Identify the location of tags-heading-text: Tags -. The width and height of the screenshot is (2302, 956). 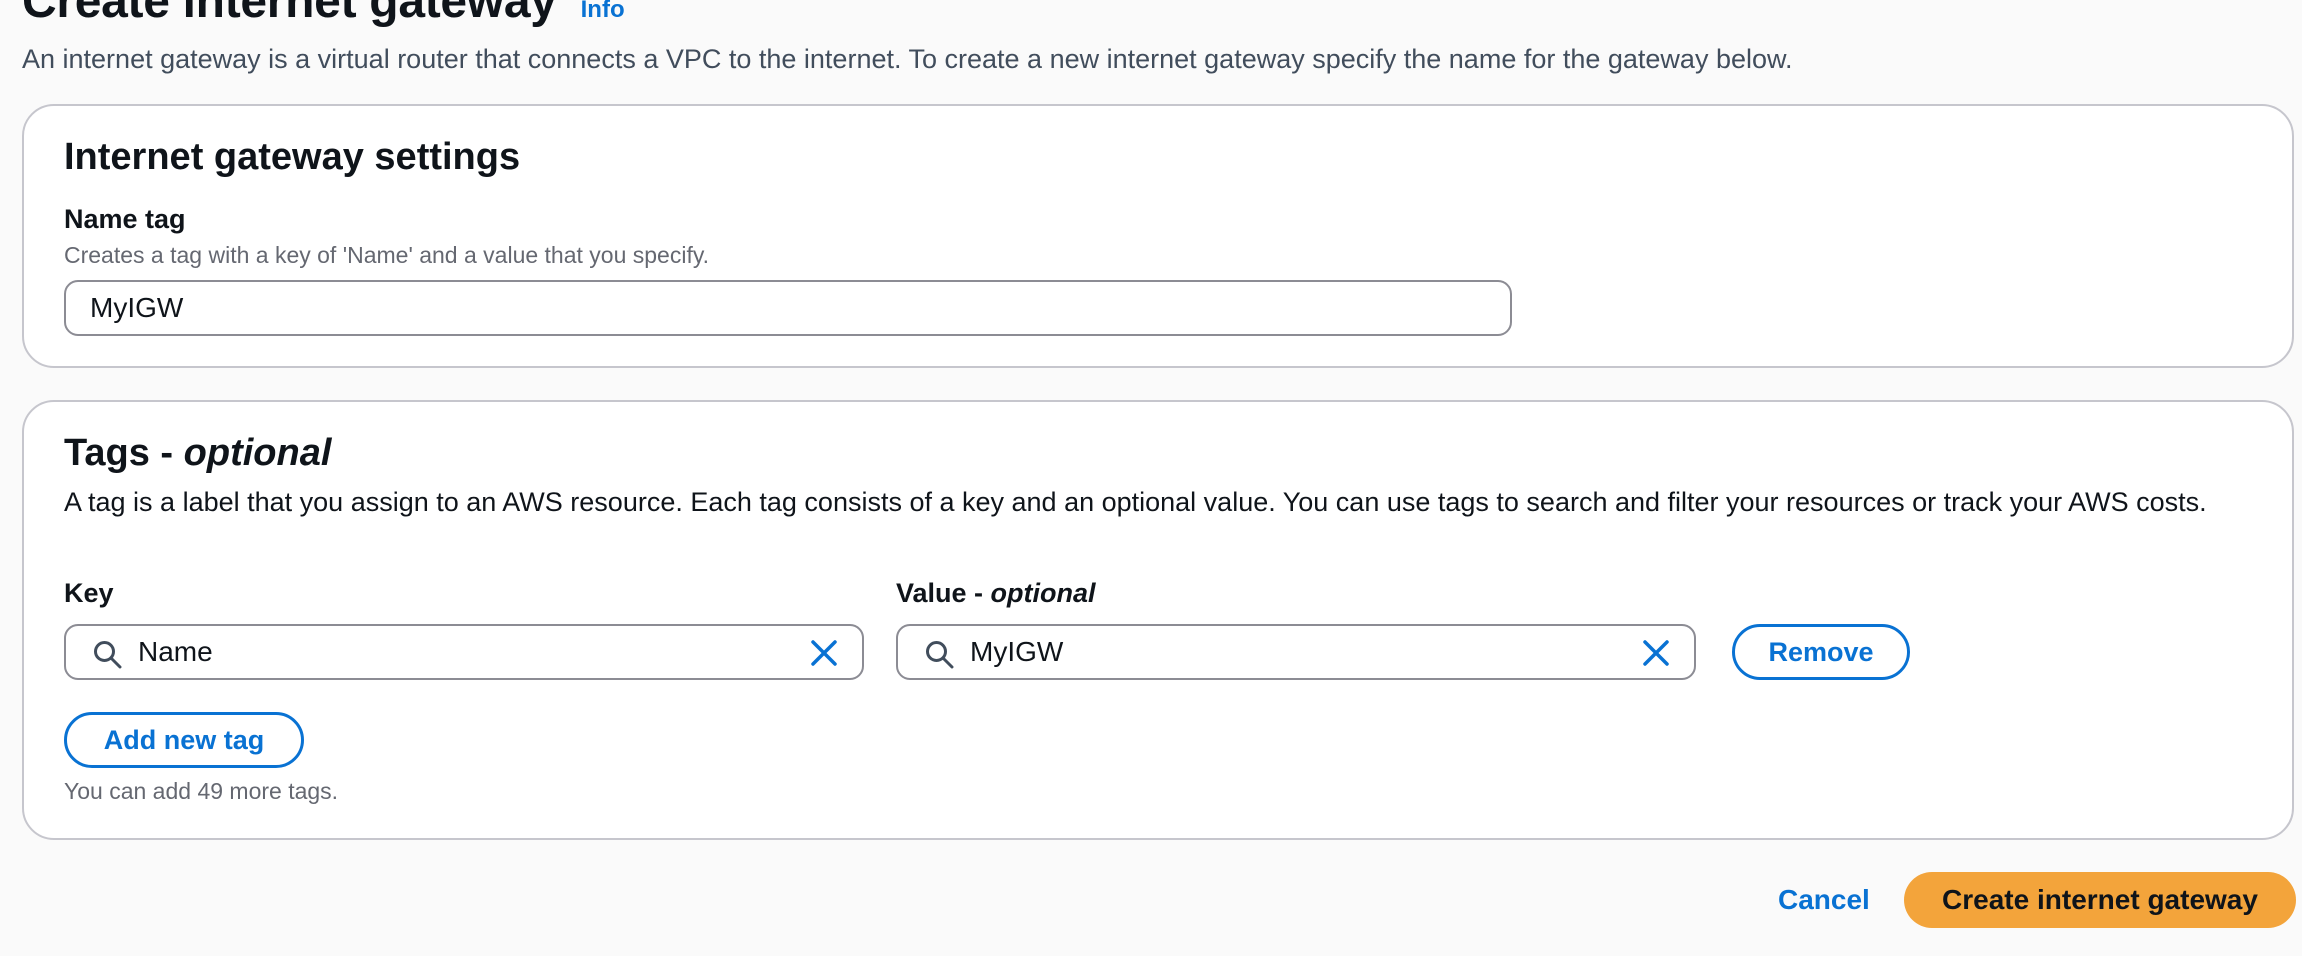
(124, 453).